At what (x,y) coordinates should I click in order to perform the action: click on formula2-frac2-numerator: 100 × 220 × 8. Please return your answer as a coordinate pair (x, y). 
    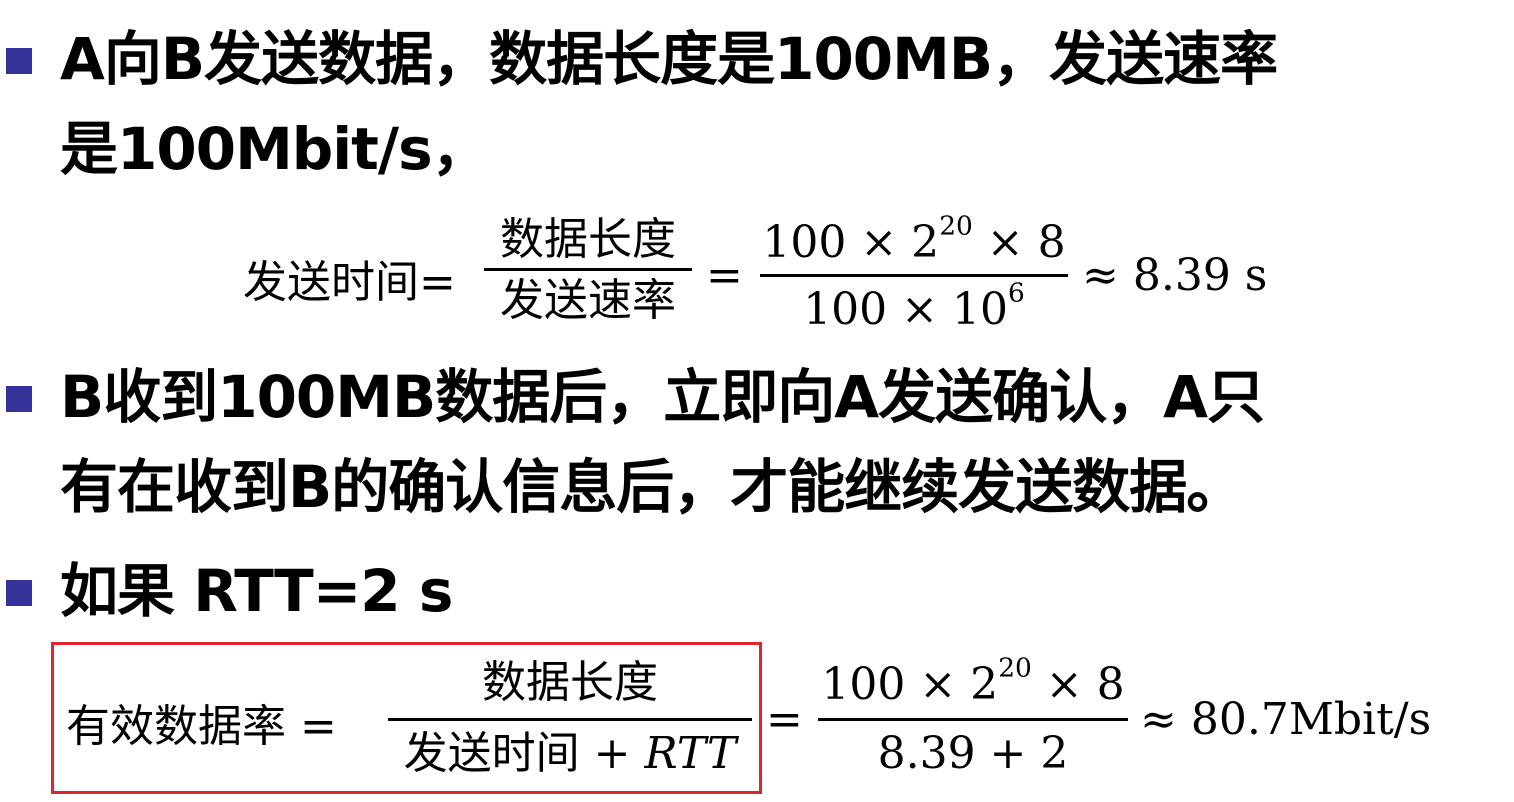
    Looking at the image, I should click on (973, 685).